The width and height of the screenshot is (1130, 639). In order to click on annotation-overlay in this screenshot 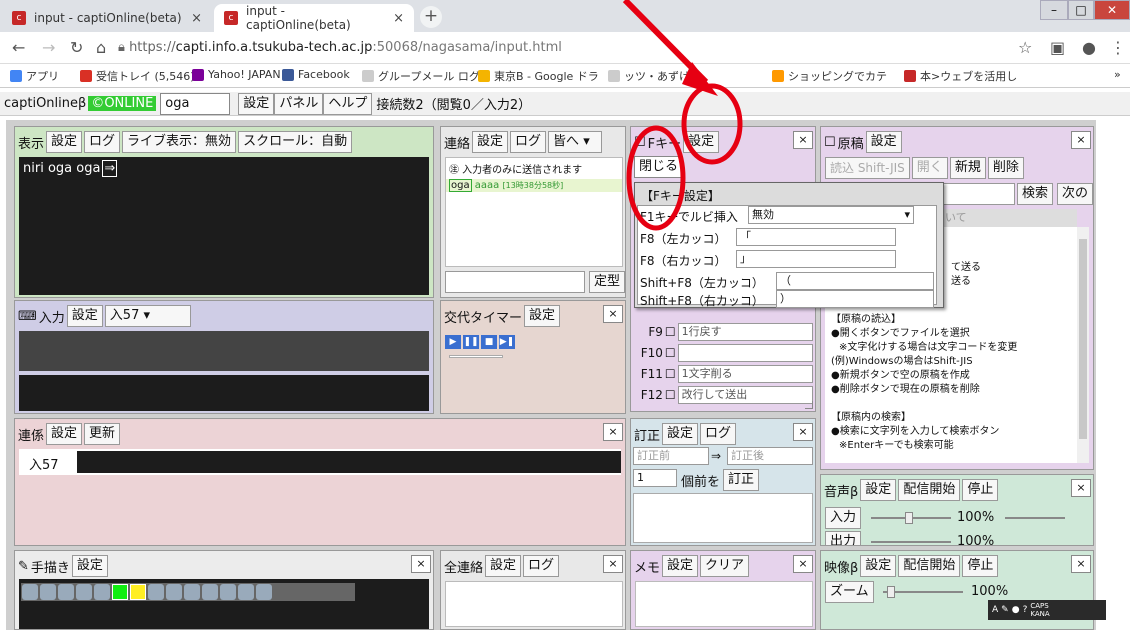, I will do `click(682, 115)`.